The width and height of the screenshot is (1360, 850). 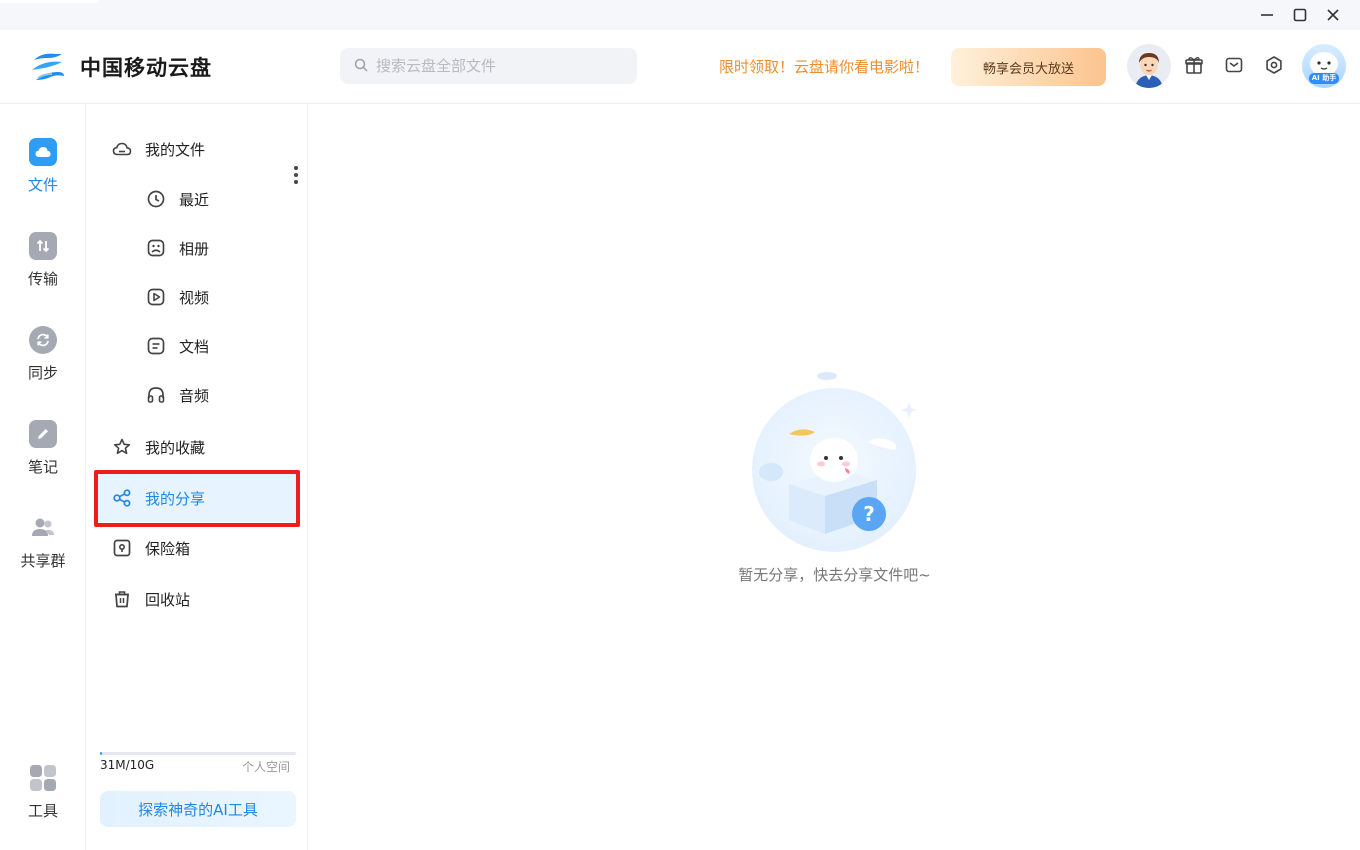 I want to click on user-avatar, so click(x=1149, y=66).